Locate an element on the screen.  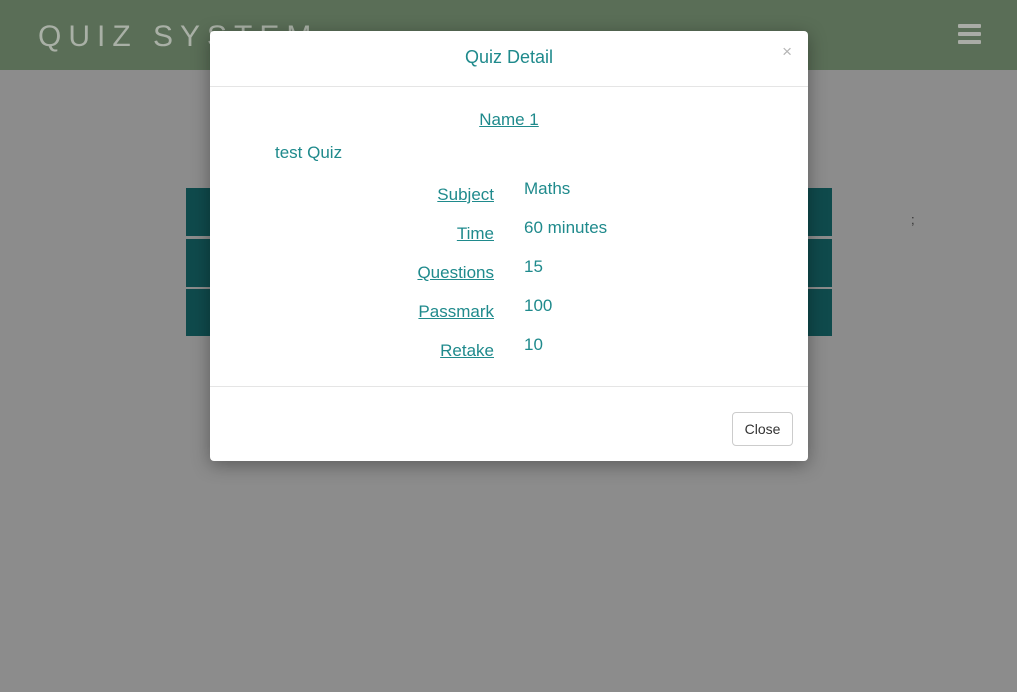
questions-label: Questions is located at coordinates (455, 273).